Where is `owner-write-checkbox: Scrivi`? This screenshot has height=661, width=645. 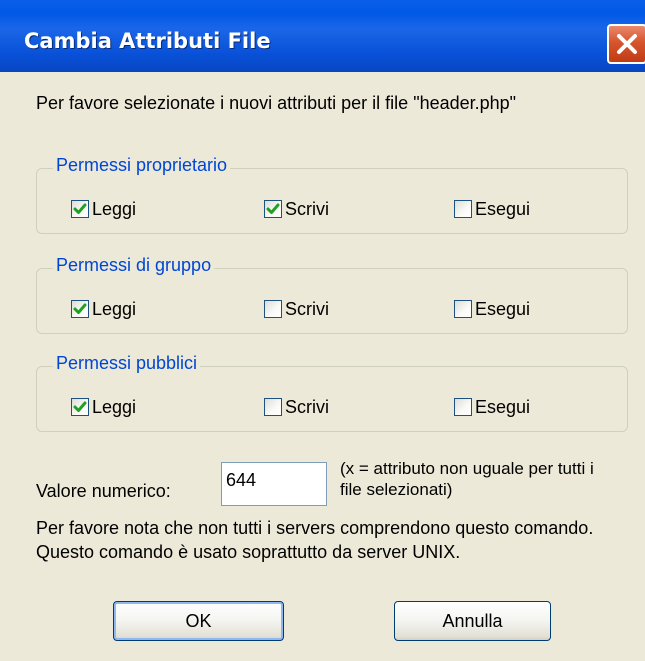 owner-write-checkbox: Scrivi is located at coordinates (296, 209).